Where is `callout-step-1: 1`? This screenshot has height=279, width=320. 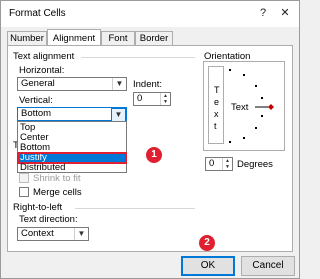
callout-step-1: 1 is located at coordinates (154, 155).